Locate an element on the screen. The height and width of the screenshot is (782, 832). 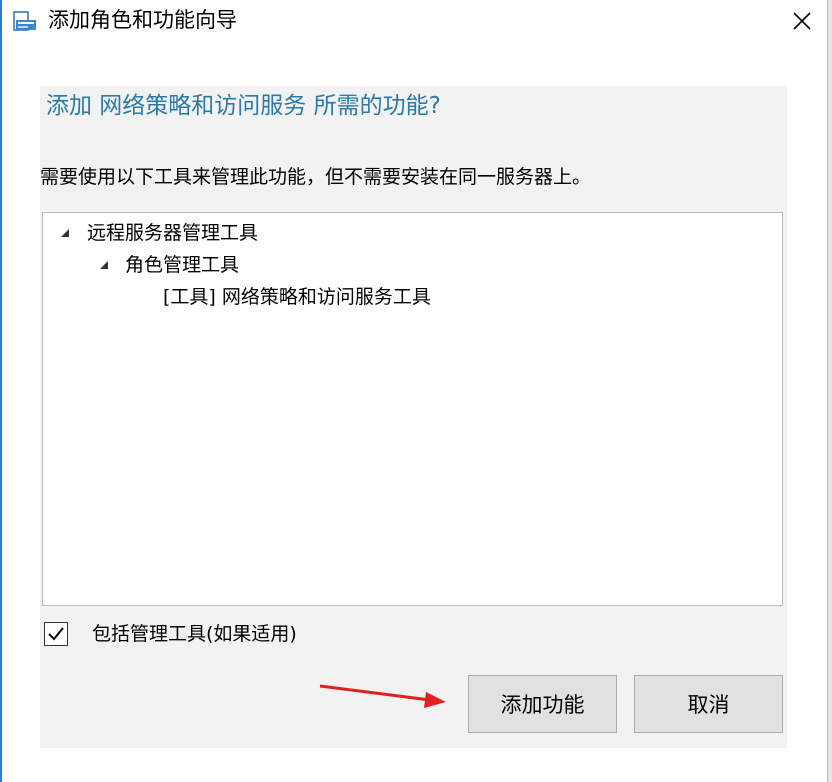
tree-item-remote-server-admin-tools: 远程服务器管理工具 is located at coordinates (172, 233).